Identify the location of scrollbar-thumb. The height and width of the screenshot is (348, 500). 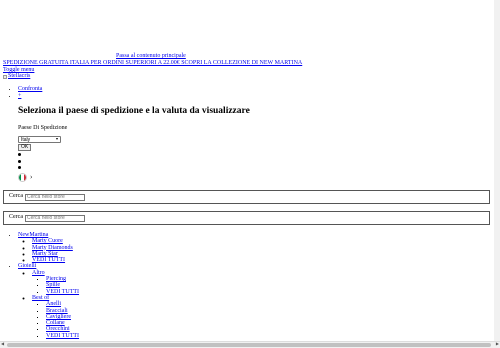
(249, 345).